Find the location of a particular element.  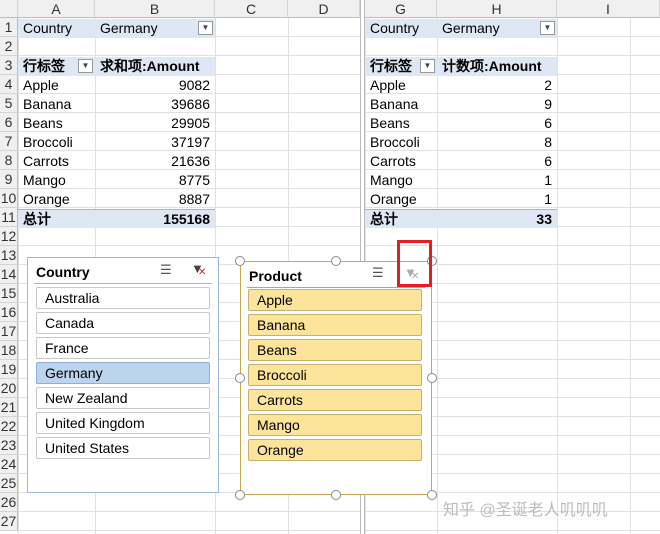

slicer-item: United Kingdom is located at coordinates (123, 423).